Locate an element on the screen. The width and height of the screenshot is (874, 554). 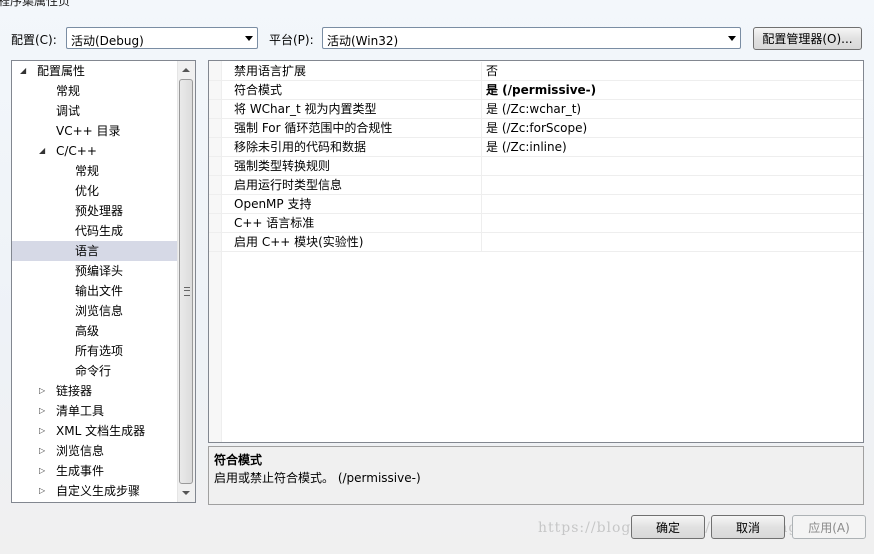
tree-item: 浏览信息 is located at coordinates (95, 311).